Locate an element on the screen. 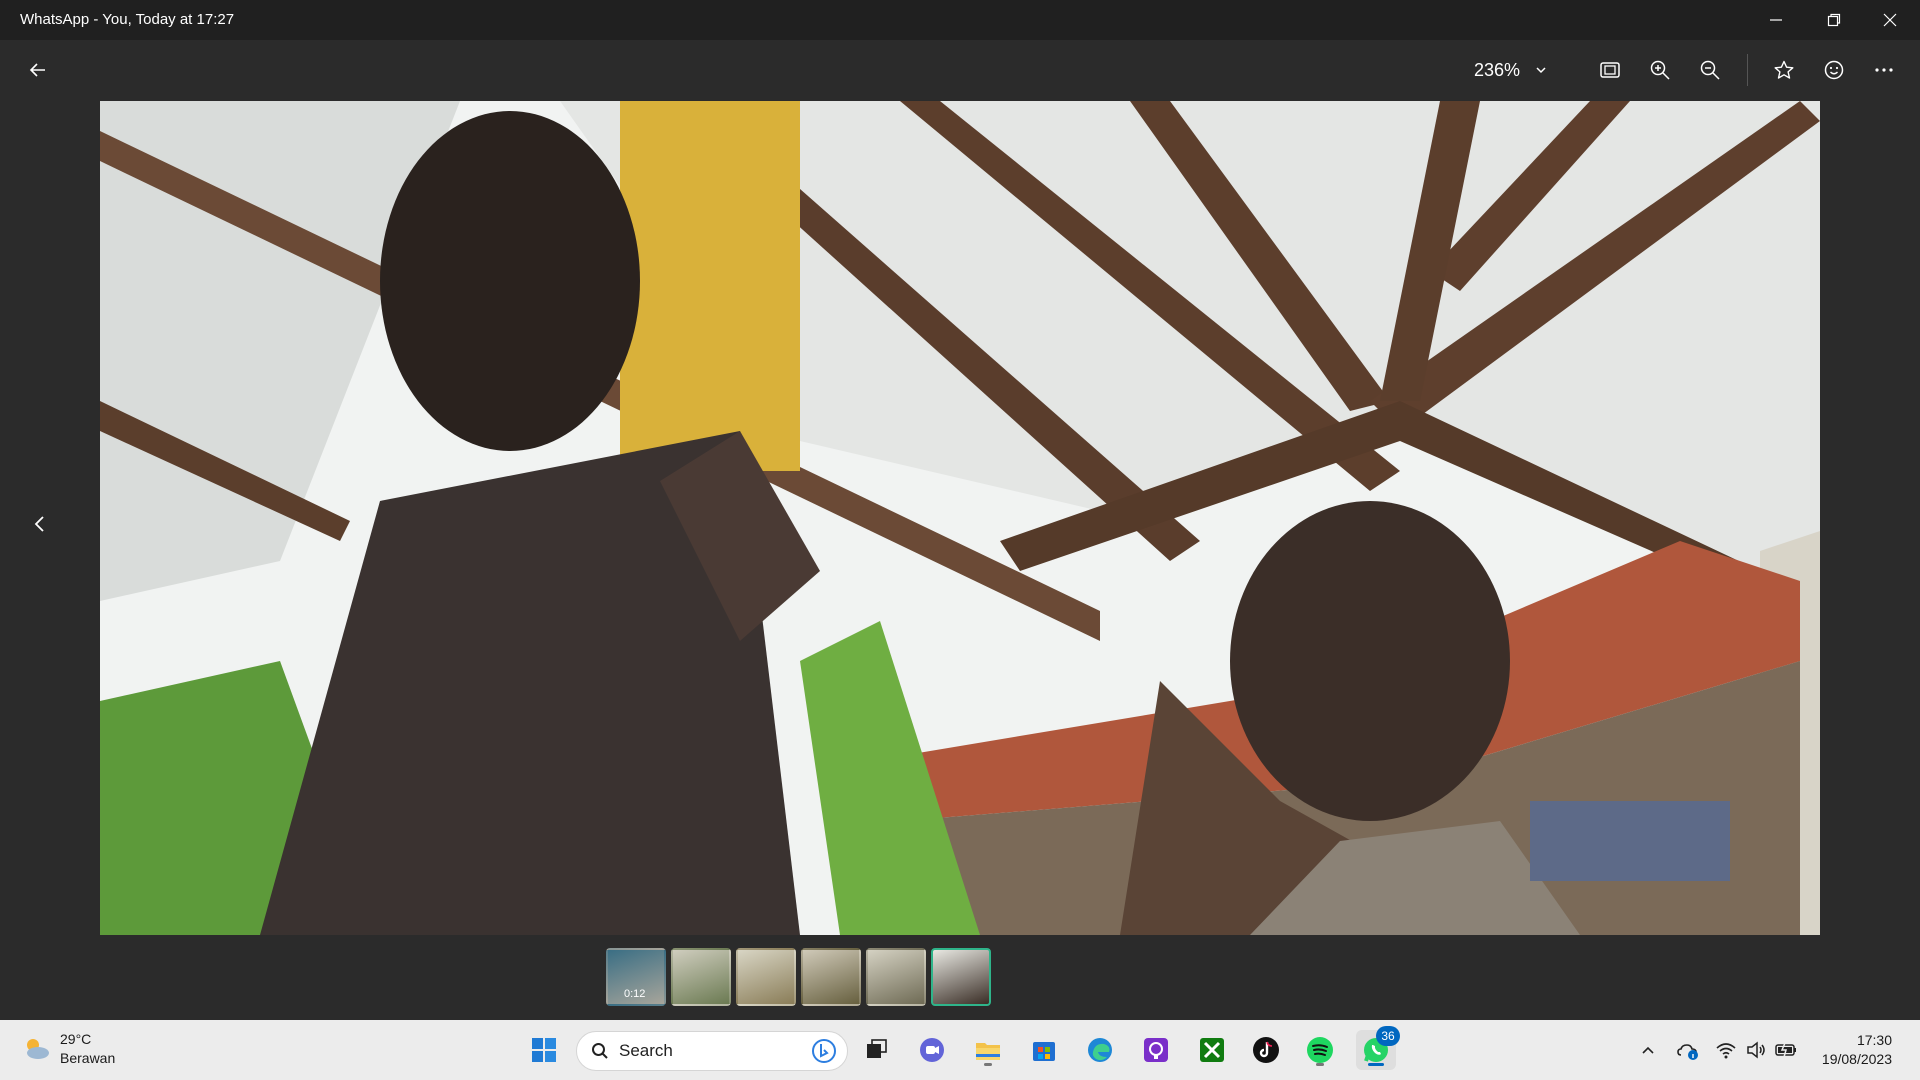 The width and height of the screenshot is (1920, 1080). file-explorer-icon is located at coordinates (988, 1051).